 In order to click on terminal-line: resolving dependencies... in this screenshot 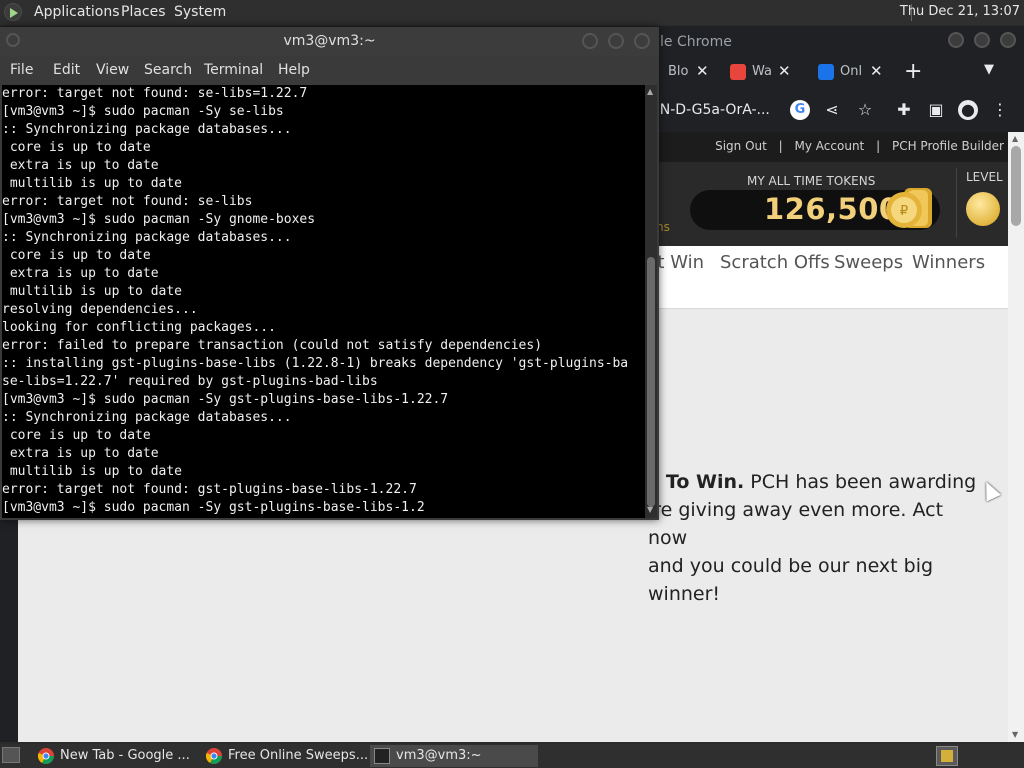, I will do `click(100, 309)`.